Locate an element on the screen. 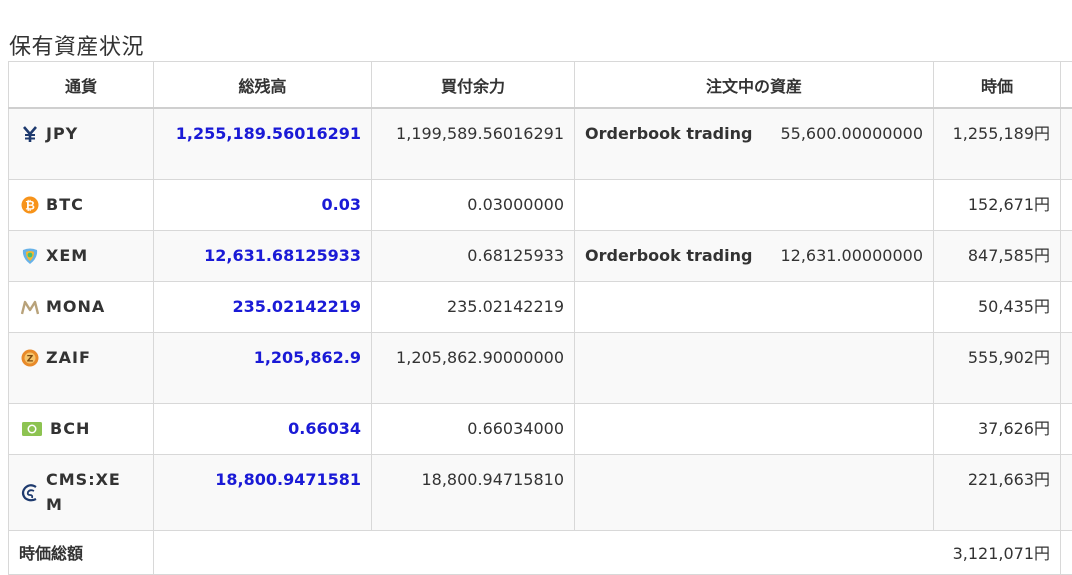 The width and height of the screenshot is (1072, 575). market-value-total: 3,121,071円 is located at coordinates (607, 552).